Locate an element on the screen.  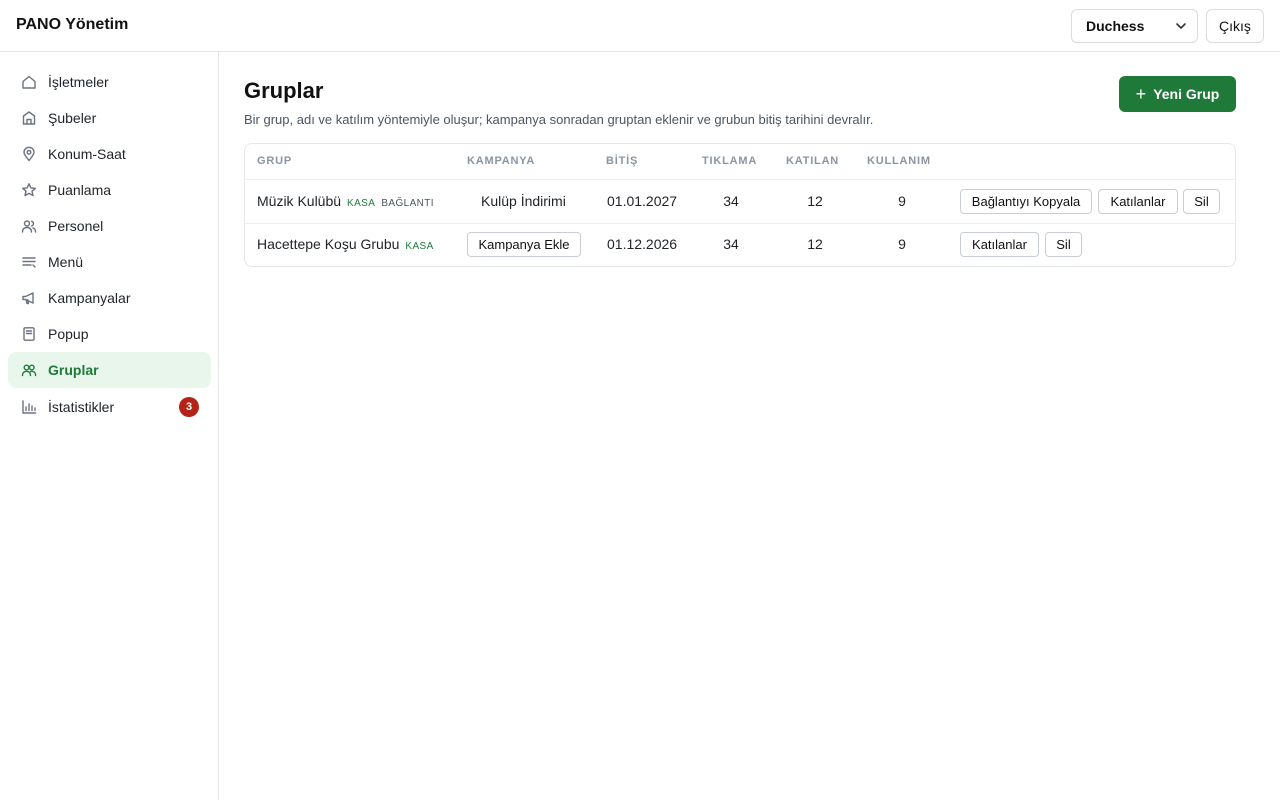
store-icon is located at coordinates (29, 118).